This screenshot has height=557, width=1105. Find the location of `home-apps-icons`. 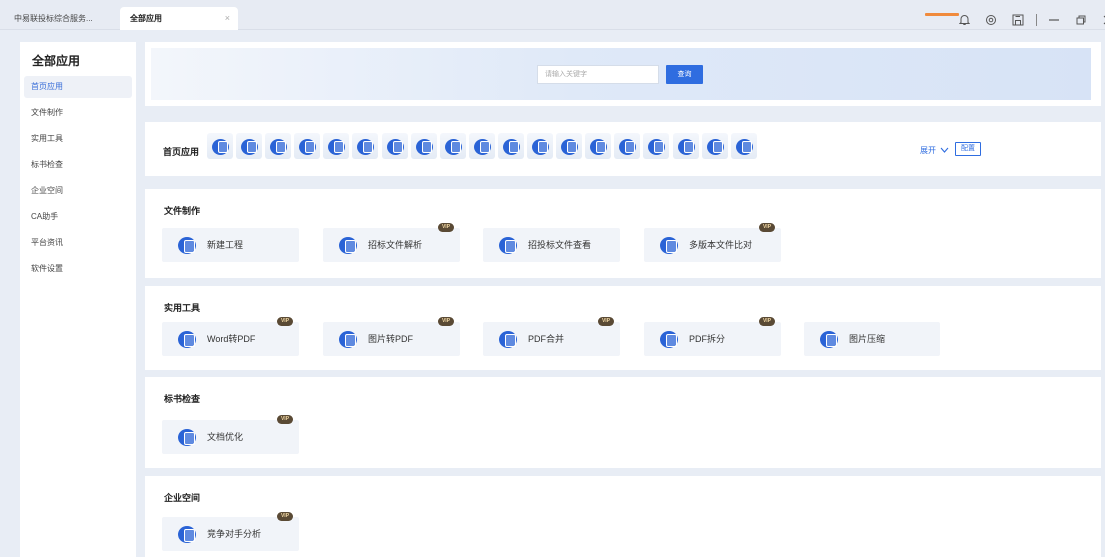

home-apps-icons is located at coordinates (483, 146).